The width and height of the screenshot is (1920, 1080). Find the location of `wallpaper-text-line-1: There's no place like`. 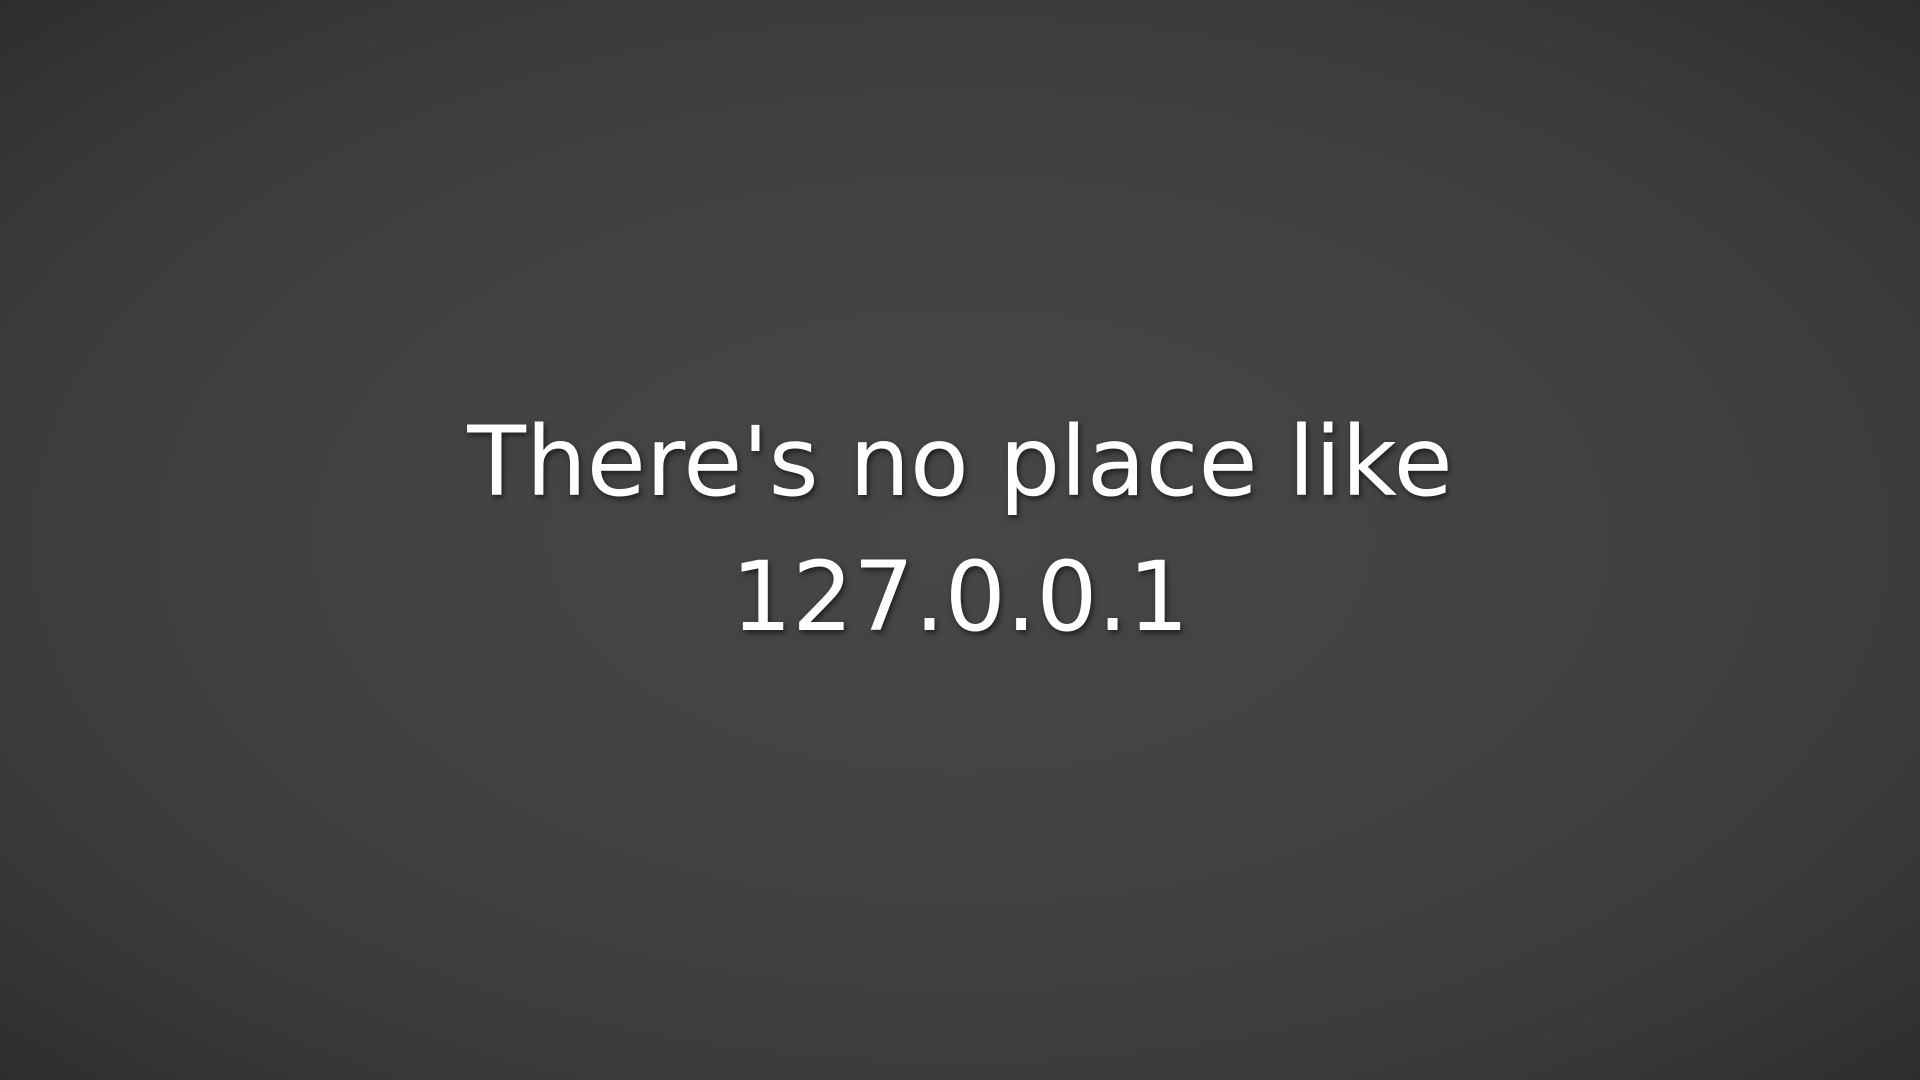

wallpaper-text-line-1: There's no place like is located at coordinates (960, 462).